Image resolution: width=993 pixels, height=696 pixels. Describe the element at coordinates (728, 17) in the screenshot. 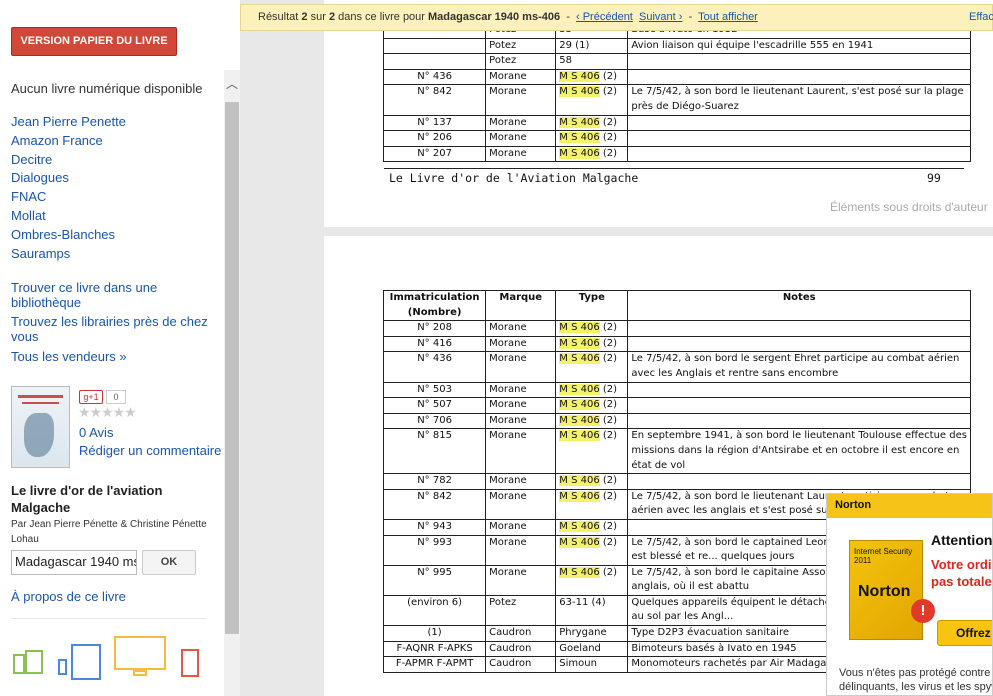

I see `show-all-link: Tout afficher` at that location.